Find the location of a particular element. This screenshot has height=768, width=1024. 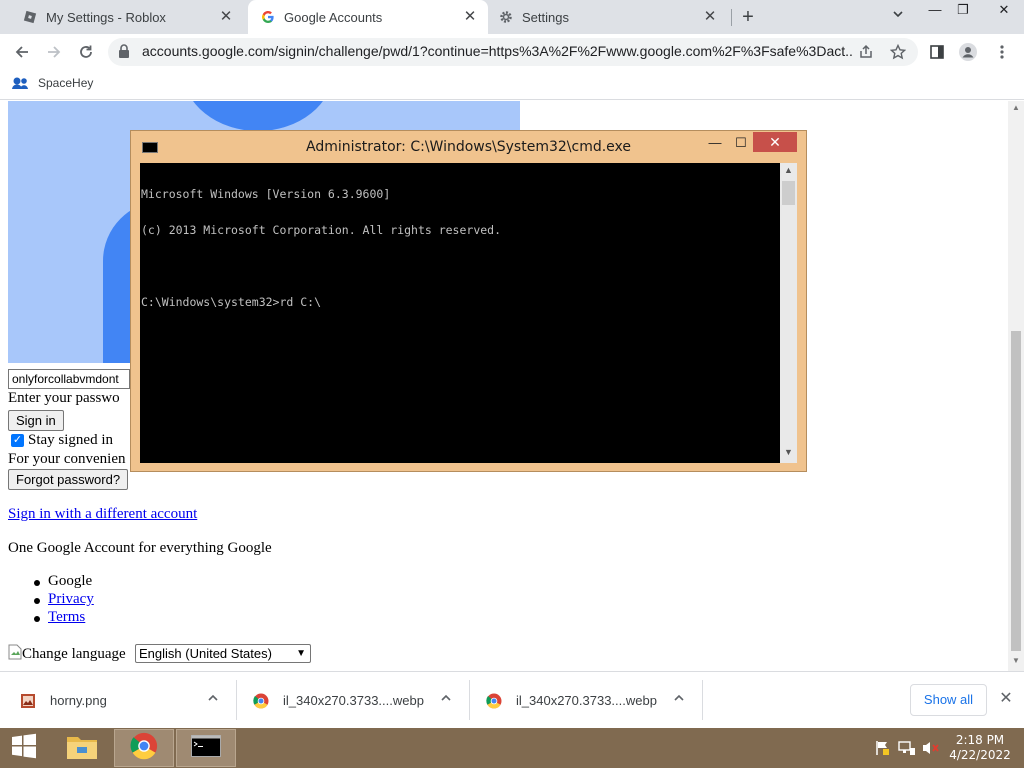

new-tab-button: + is located at coordinates (748, 17).